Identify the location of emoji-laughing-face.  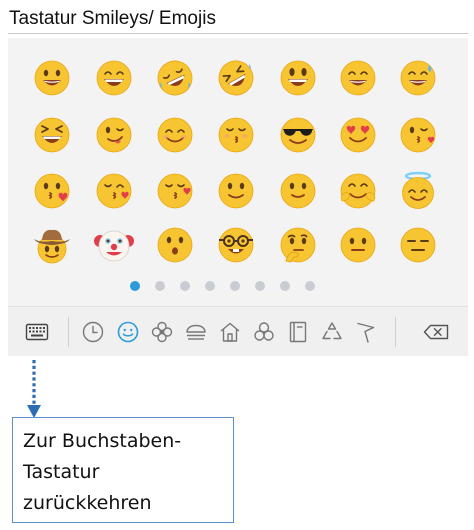
(236, 78).